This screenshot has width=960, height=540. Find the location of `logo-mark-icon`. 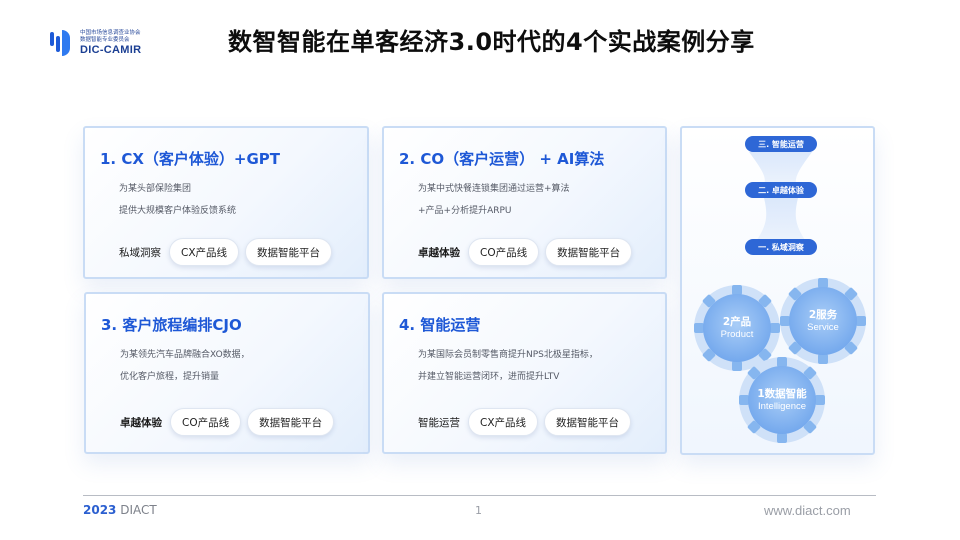

logo-mark-icon is located at coordinates (62, 43).